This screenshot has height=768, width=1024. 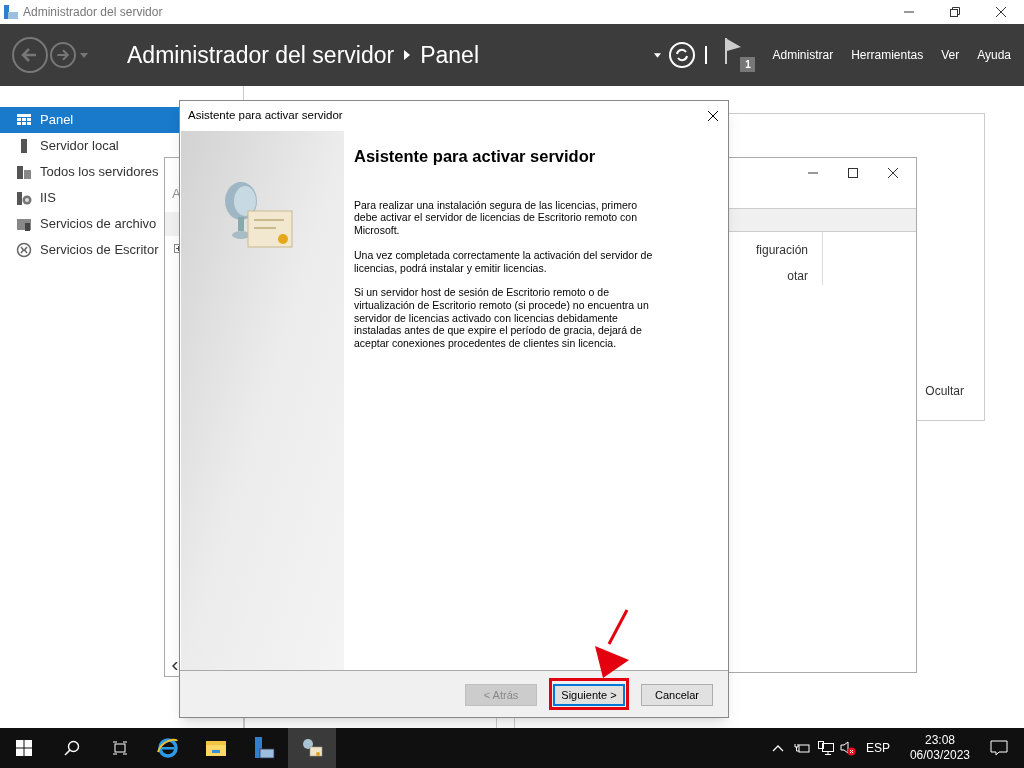 What do you see at coordinates (121, 250) in the screenshot?
I see `sidebar-item: Servicios de Escritor` at bounding box center [121, 250].